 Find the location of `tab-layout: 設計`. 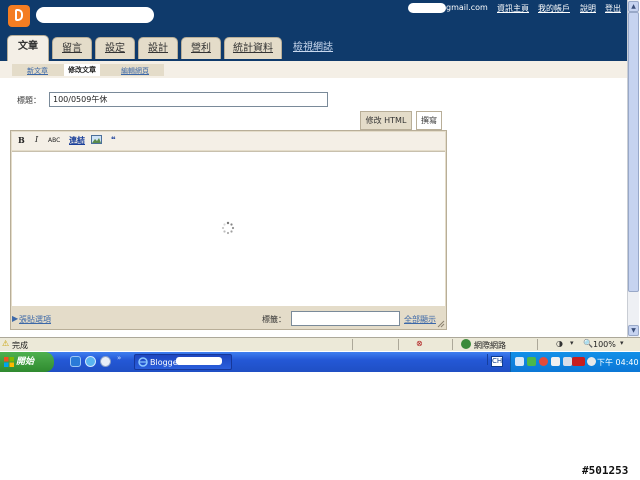

tab-layout: 設計 is located at coordinates (158, 48).